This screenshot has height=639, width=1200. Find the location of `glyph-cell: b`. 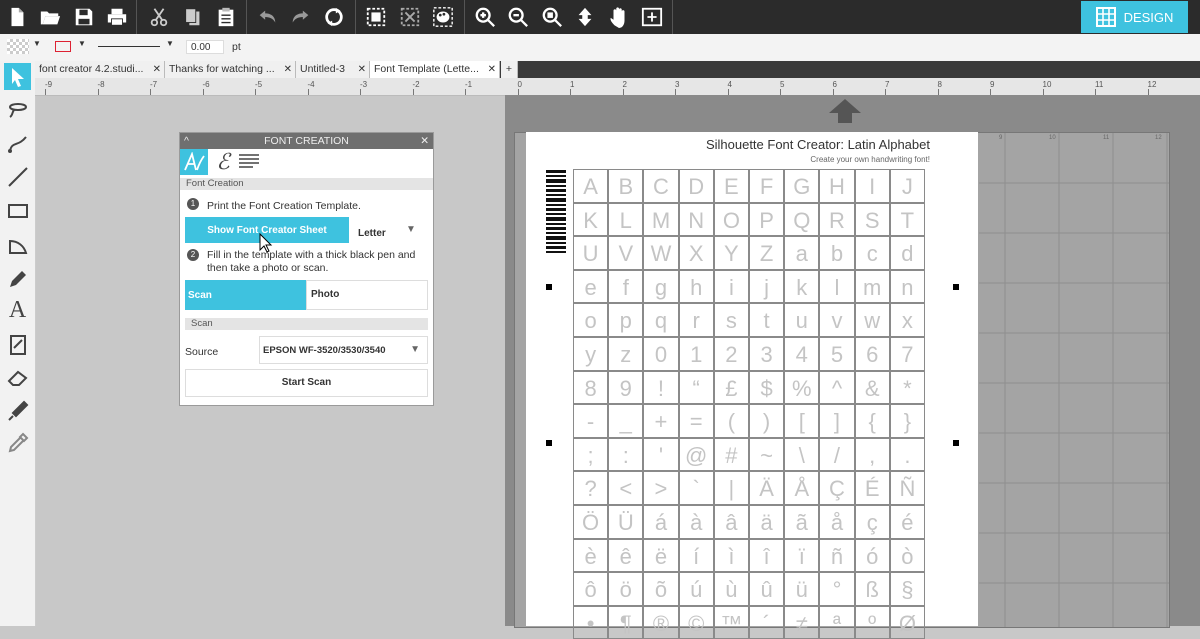

glyph-cell: b is located at coordinates (837, 253).